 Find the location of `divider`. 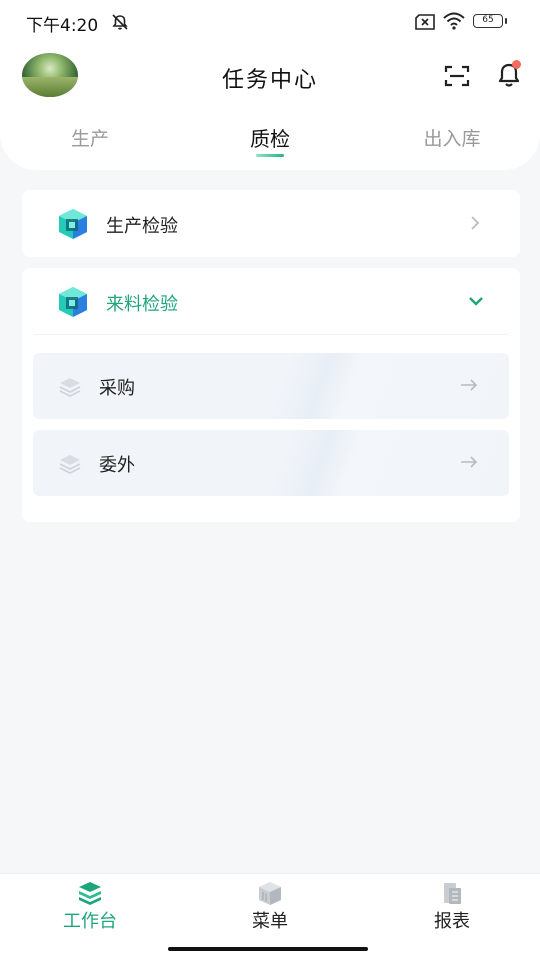

divider is located at coordinates (271, 334).